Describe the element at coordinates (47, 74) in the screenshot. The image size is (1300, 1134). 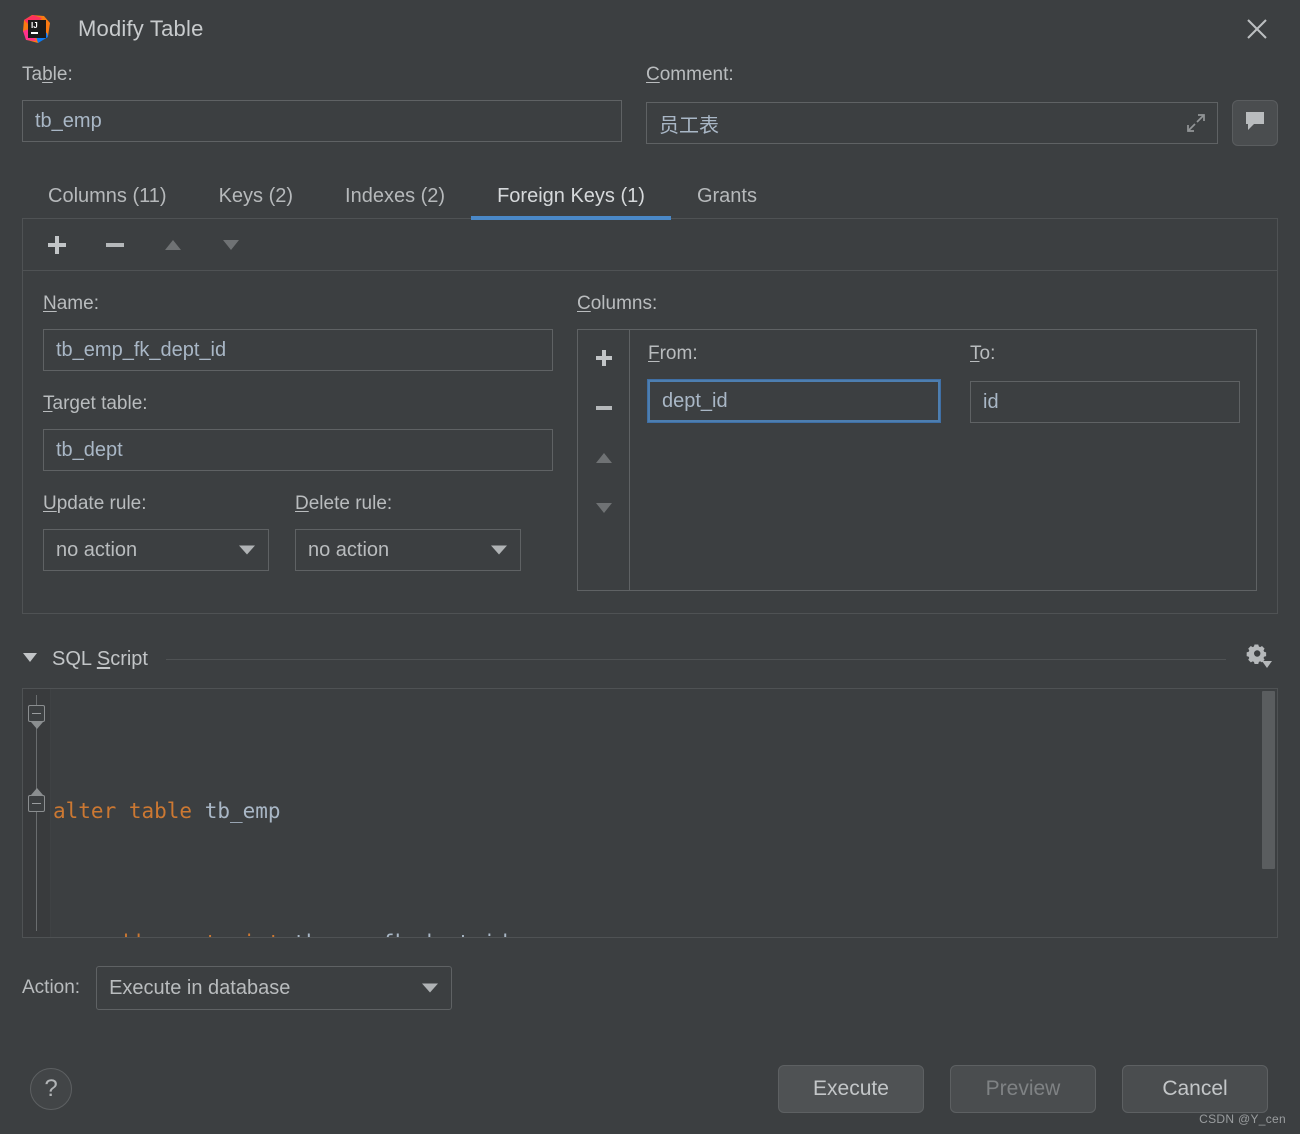
I see `table-label: Table:` at that location.